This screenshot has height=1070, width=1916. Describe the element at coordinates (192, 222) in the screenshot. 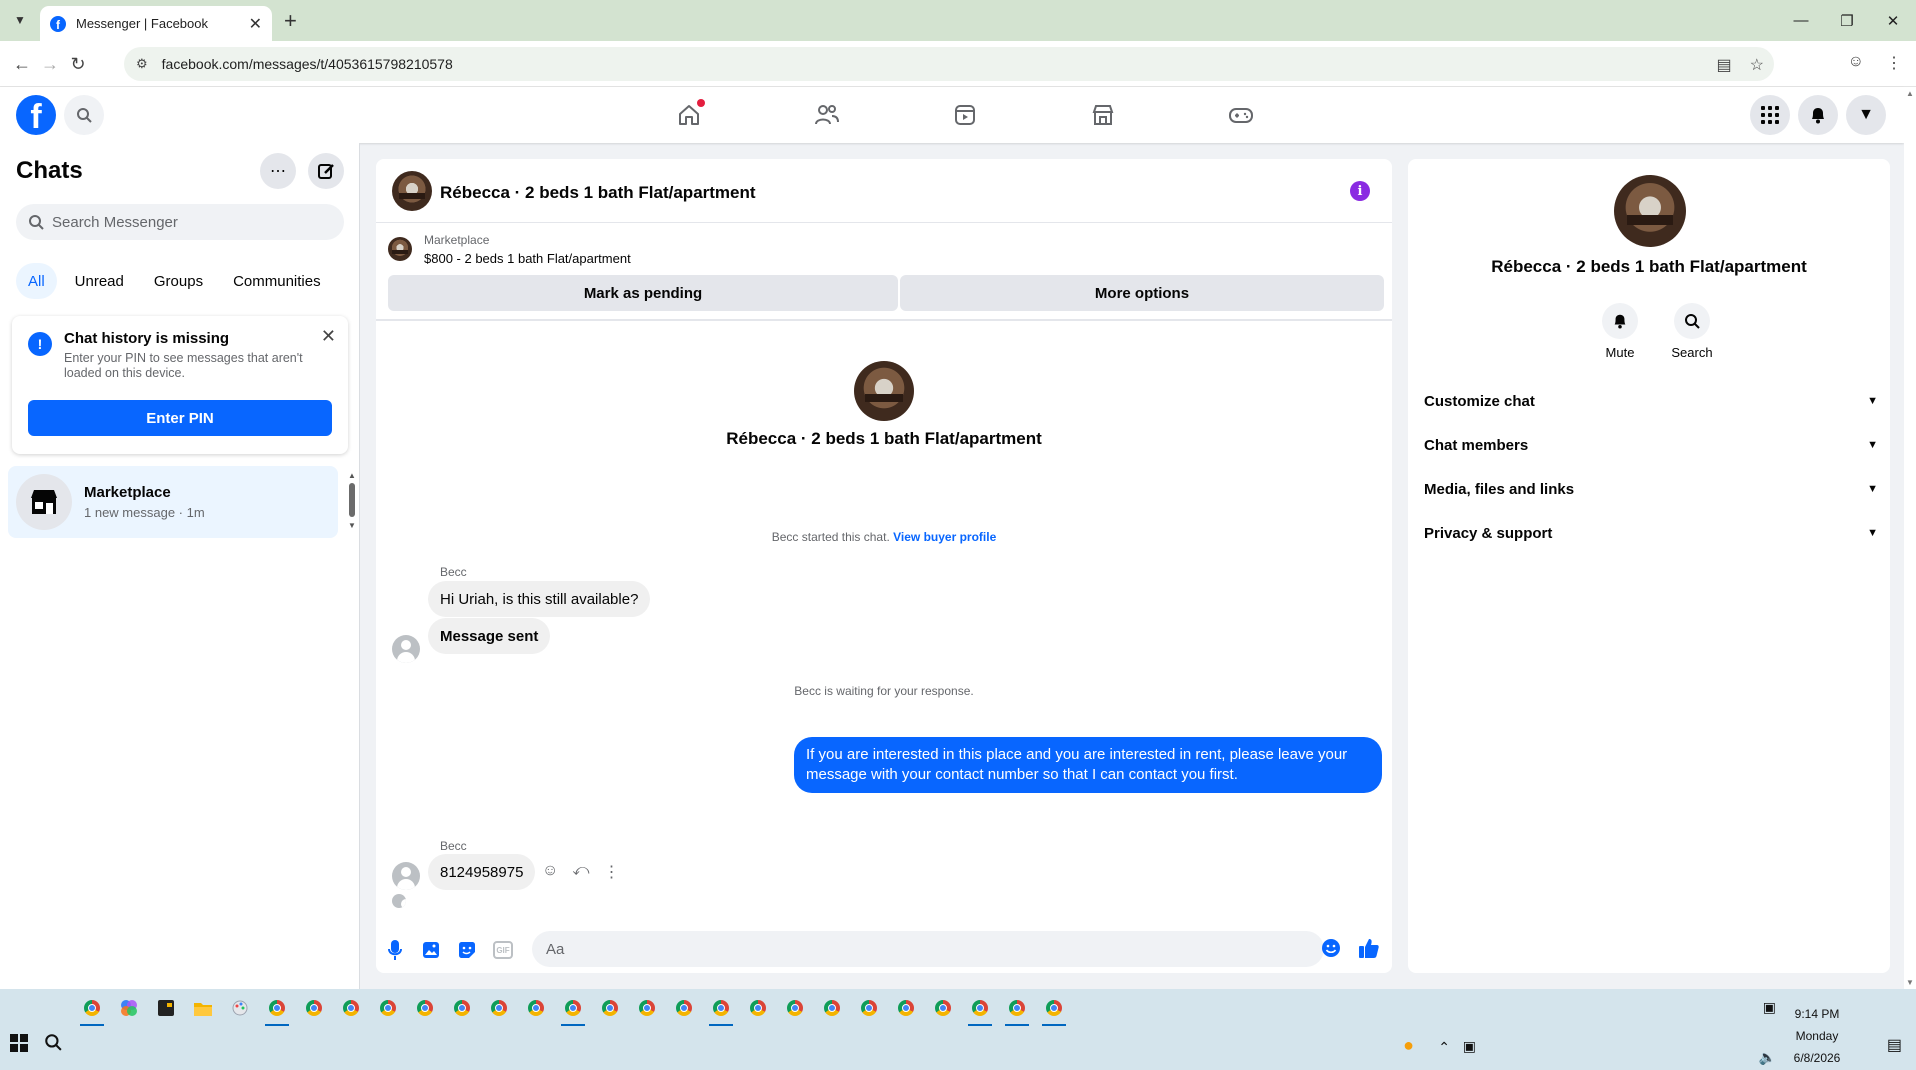

I see `search-messenger-input` at that location.